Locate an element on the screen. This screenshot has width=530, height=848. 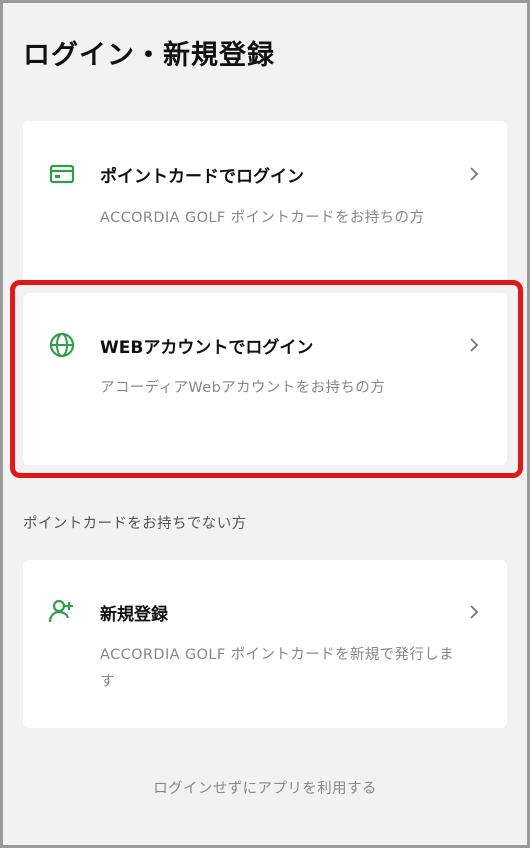
add-user-icon is located at coordinates (62, 611).